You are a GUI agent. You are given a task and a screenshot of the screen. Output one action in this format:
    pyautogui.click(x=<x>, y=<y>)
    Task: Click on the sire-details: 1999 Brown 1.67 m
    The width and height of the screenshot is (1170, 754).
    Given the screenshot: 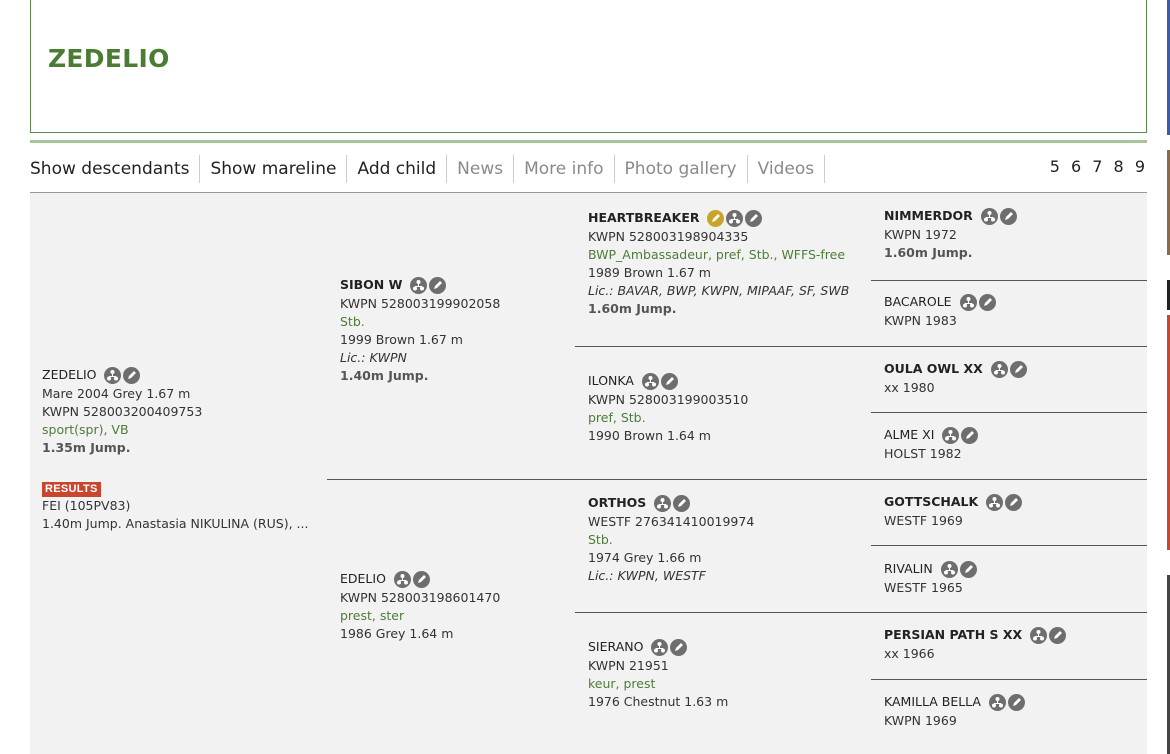 What is the action you would take?
    pyautogui.click(x=401, y=339)
    